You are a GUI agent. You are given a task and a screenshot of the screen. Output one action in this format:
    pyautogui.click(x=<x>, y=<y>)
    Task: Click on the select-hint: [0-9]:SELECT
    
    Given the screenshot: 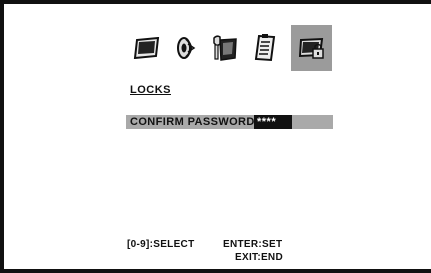 What is the action you would take?
    pyautogui.click(x=161, y=244)
    